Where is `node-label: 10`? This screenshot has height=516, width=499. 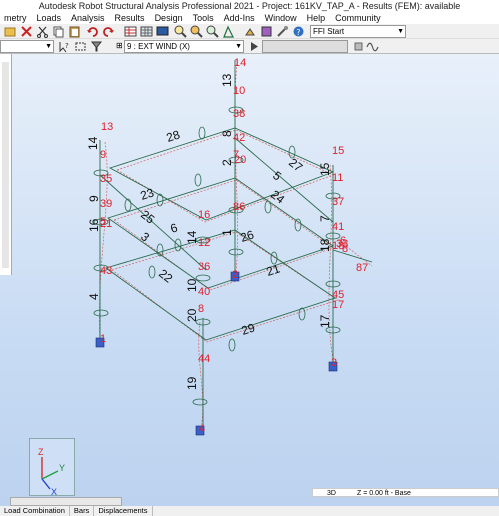 node-label: 10 is located at coordinates (239, 91).